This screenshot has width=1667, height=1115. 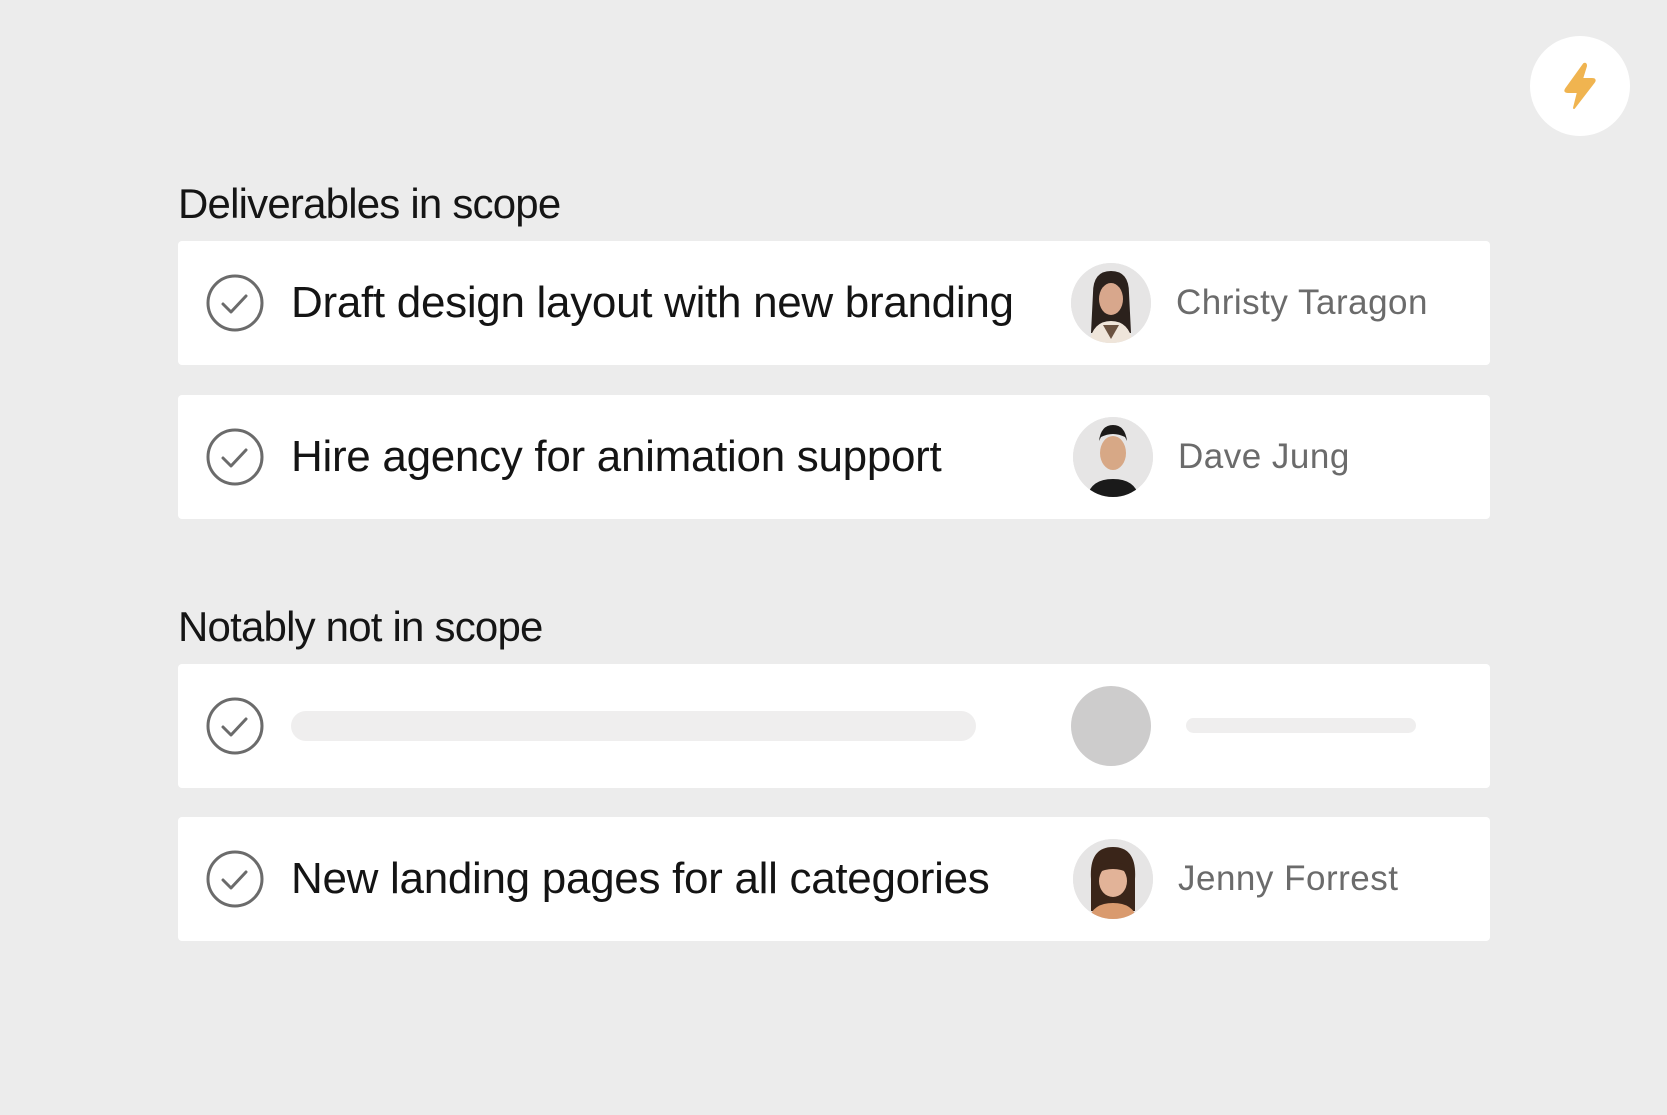 What do you see at coordinates (652, 302) in the screenshot?
I see `task-title: Draft design layout with new branding` at bounding box center [652, 302].